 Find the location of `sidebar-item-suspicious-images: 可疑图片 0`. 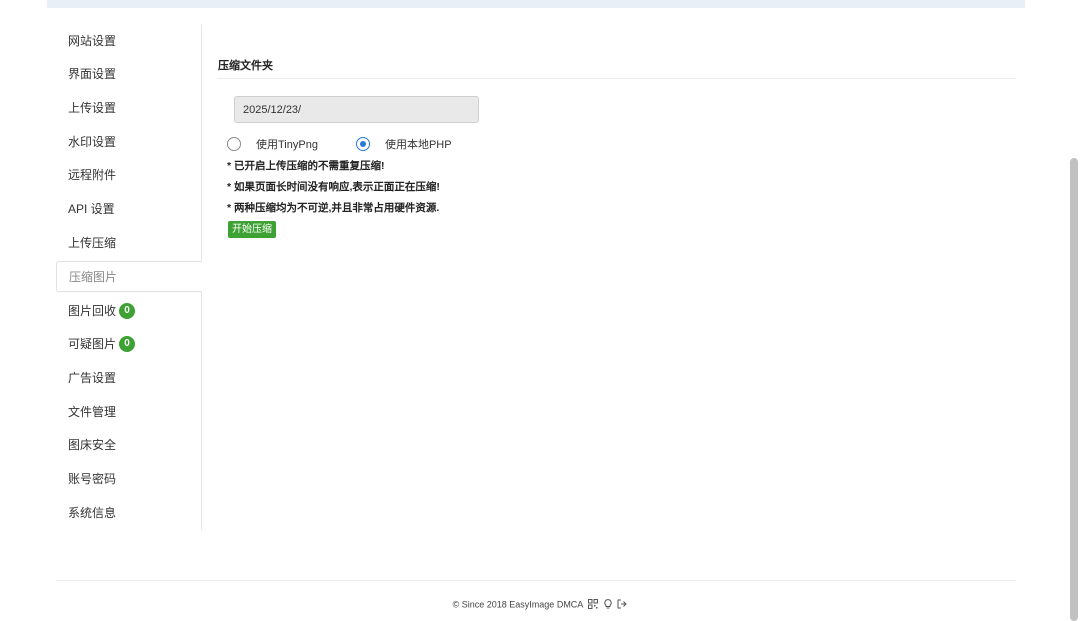

sidebar-item-suspicious-images: 可疑图片 0 is located at coordinates (129, 343).